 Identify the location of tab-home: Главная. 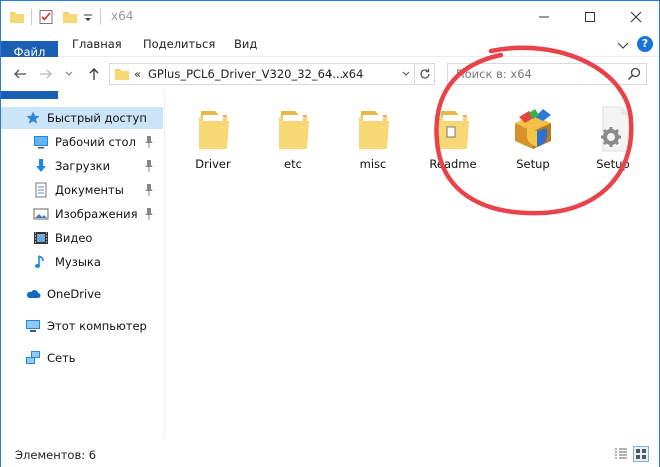
(97, 44).